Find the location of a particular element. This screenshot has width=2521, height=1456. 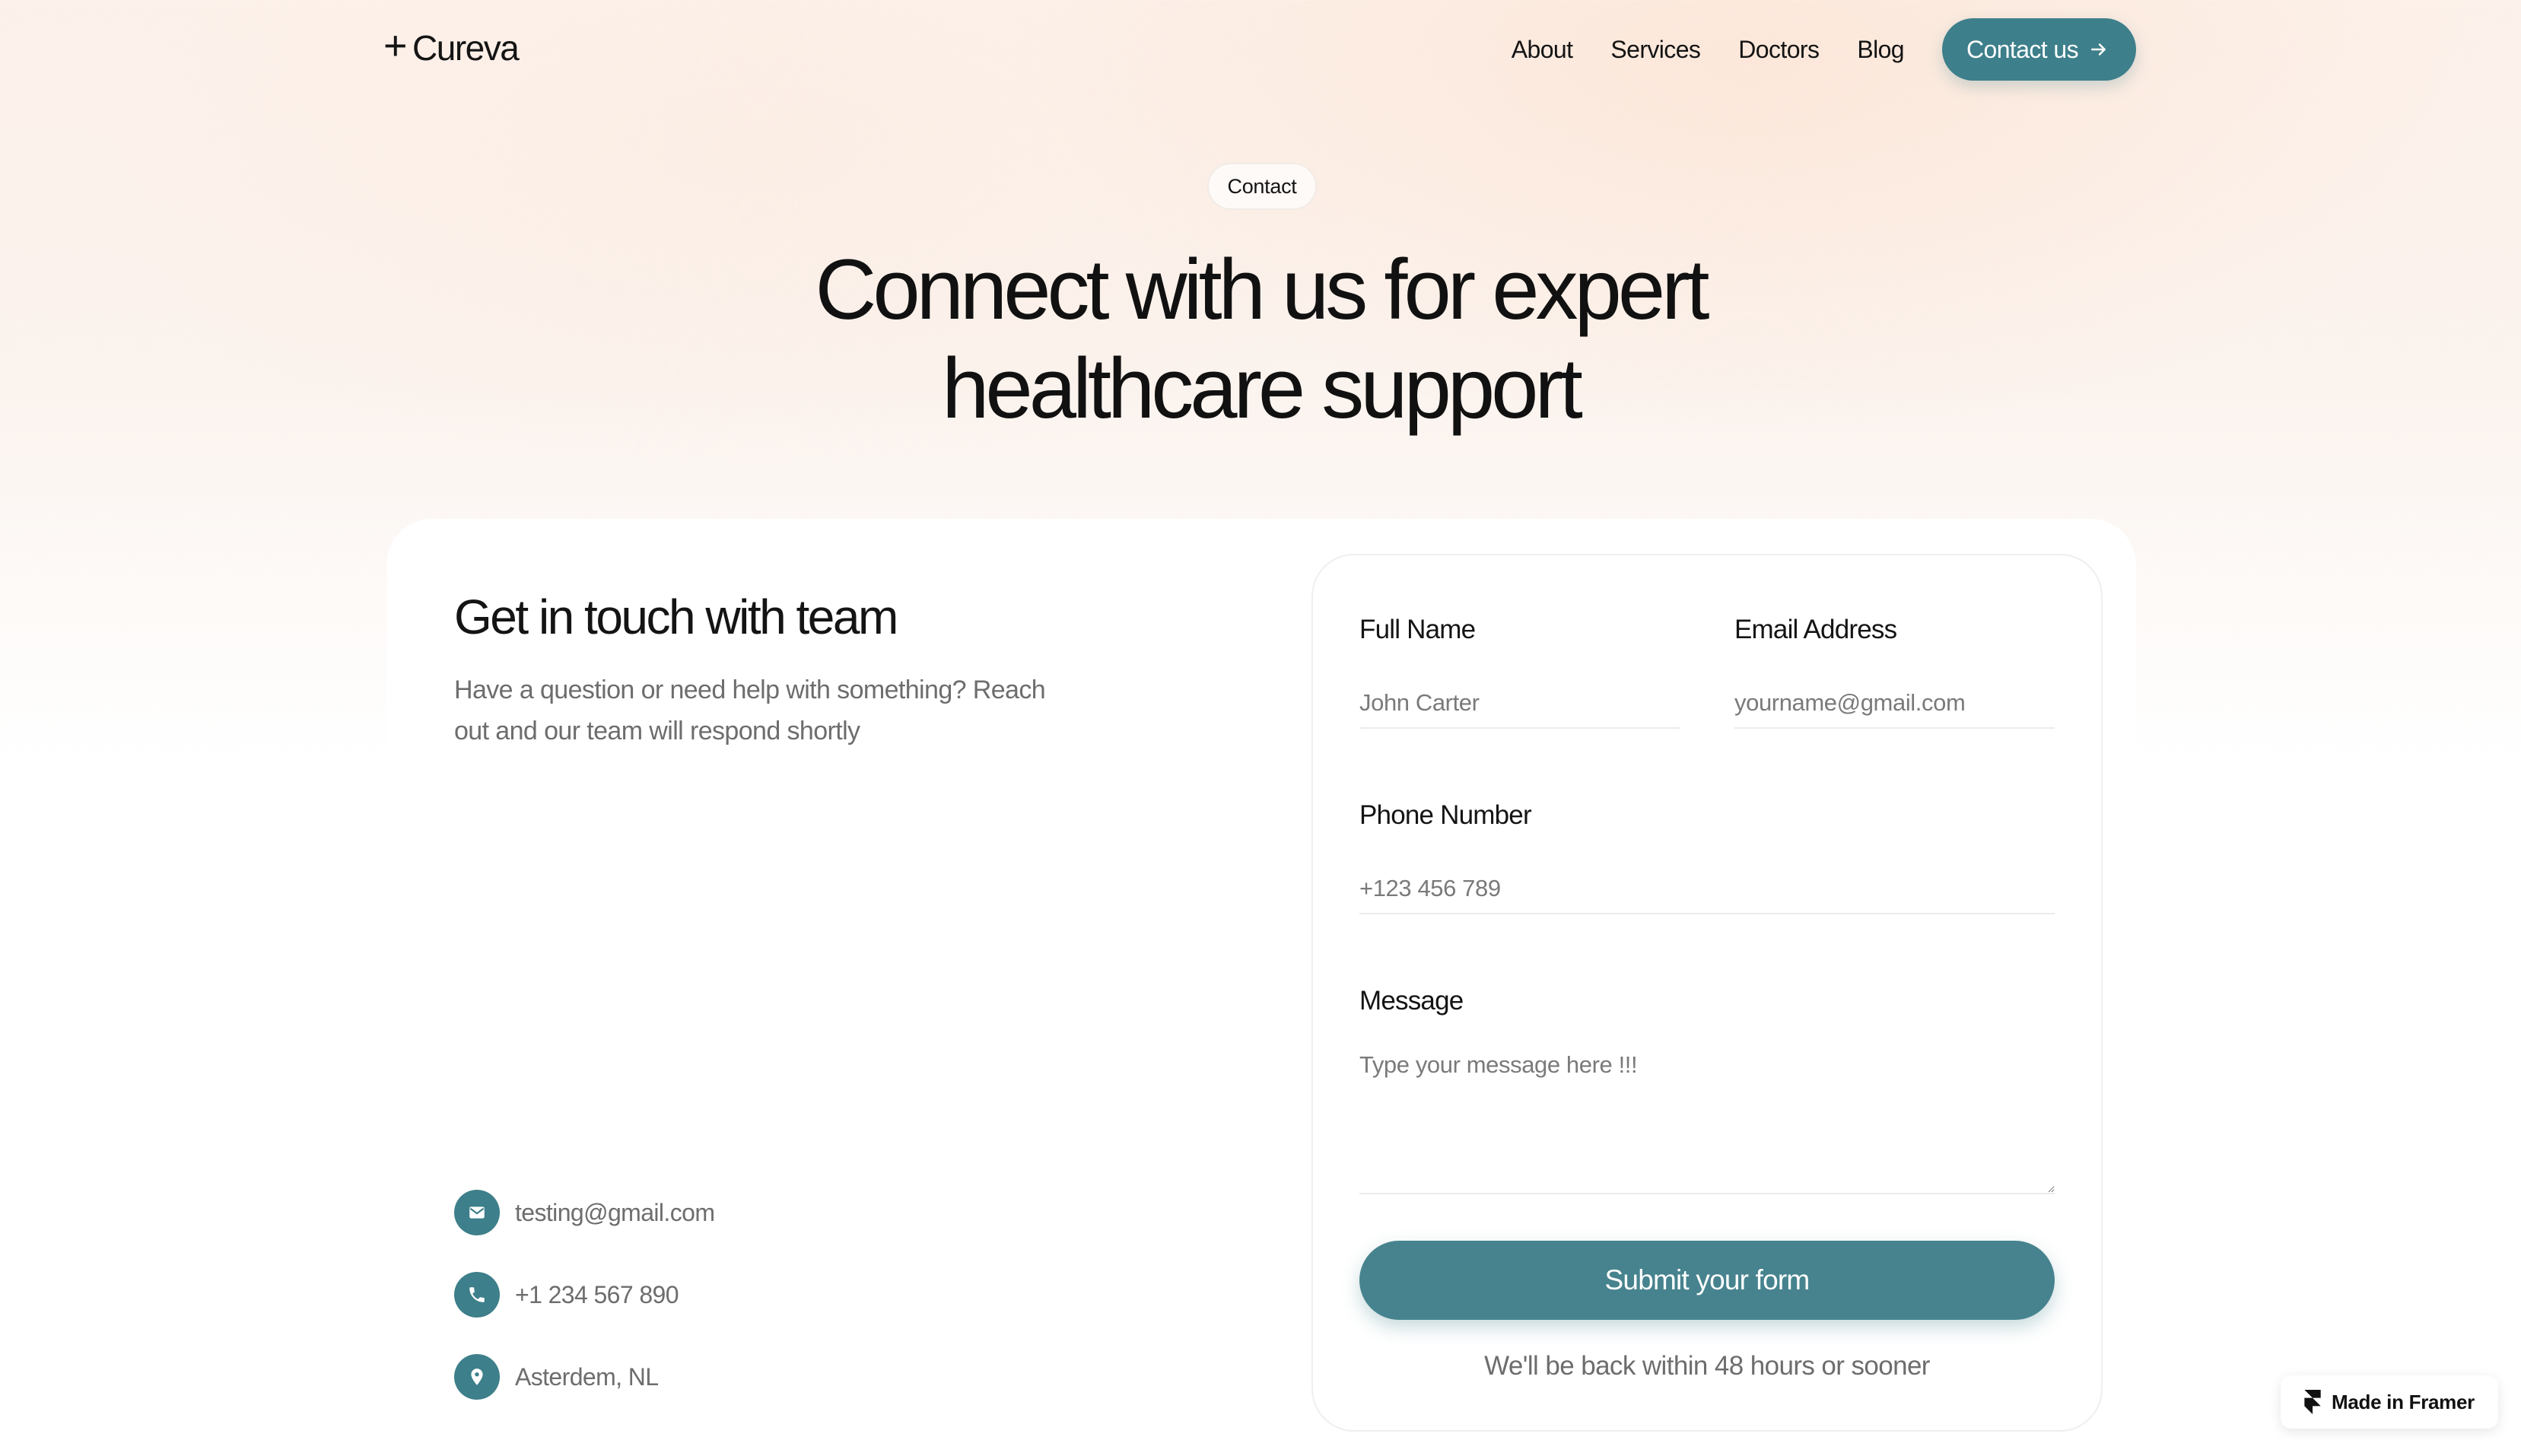

section-badge: Contact is located at coordinates (1262, 186).